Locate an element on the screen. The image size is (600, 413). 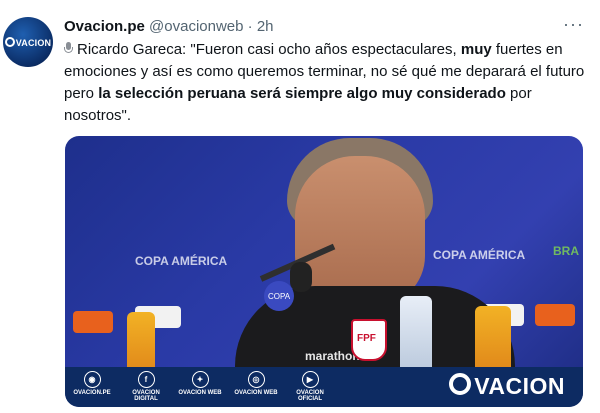
social-instagram: ◎ OVACION WEB is located at coordinates (256, 383).